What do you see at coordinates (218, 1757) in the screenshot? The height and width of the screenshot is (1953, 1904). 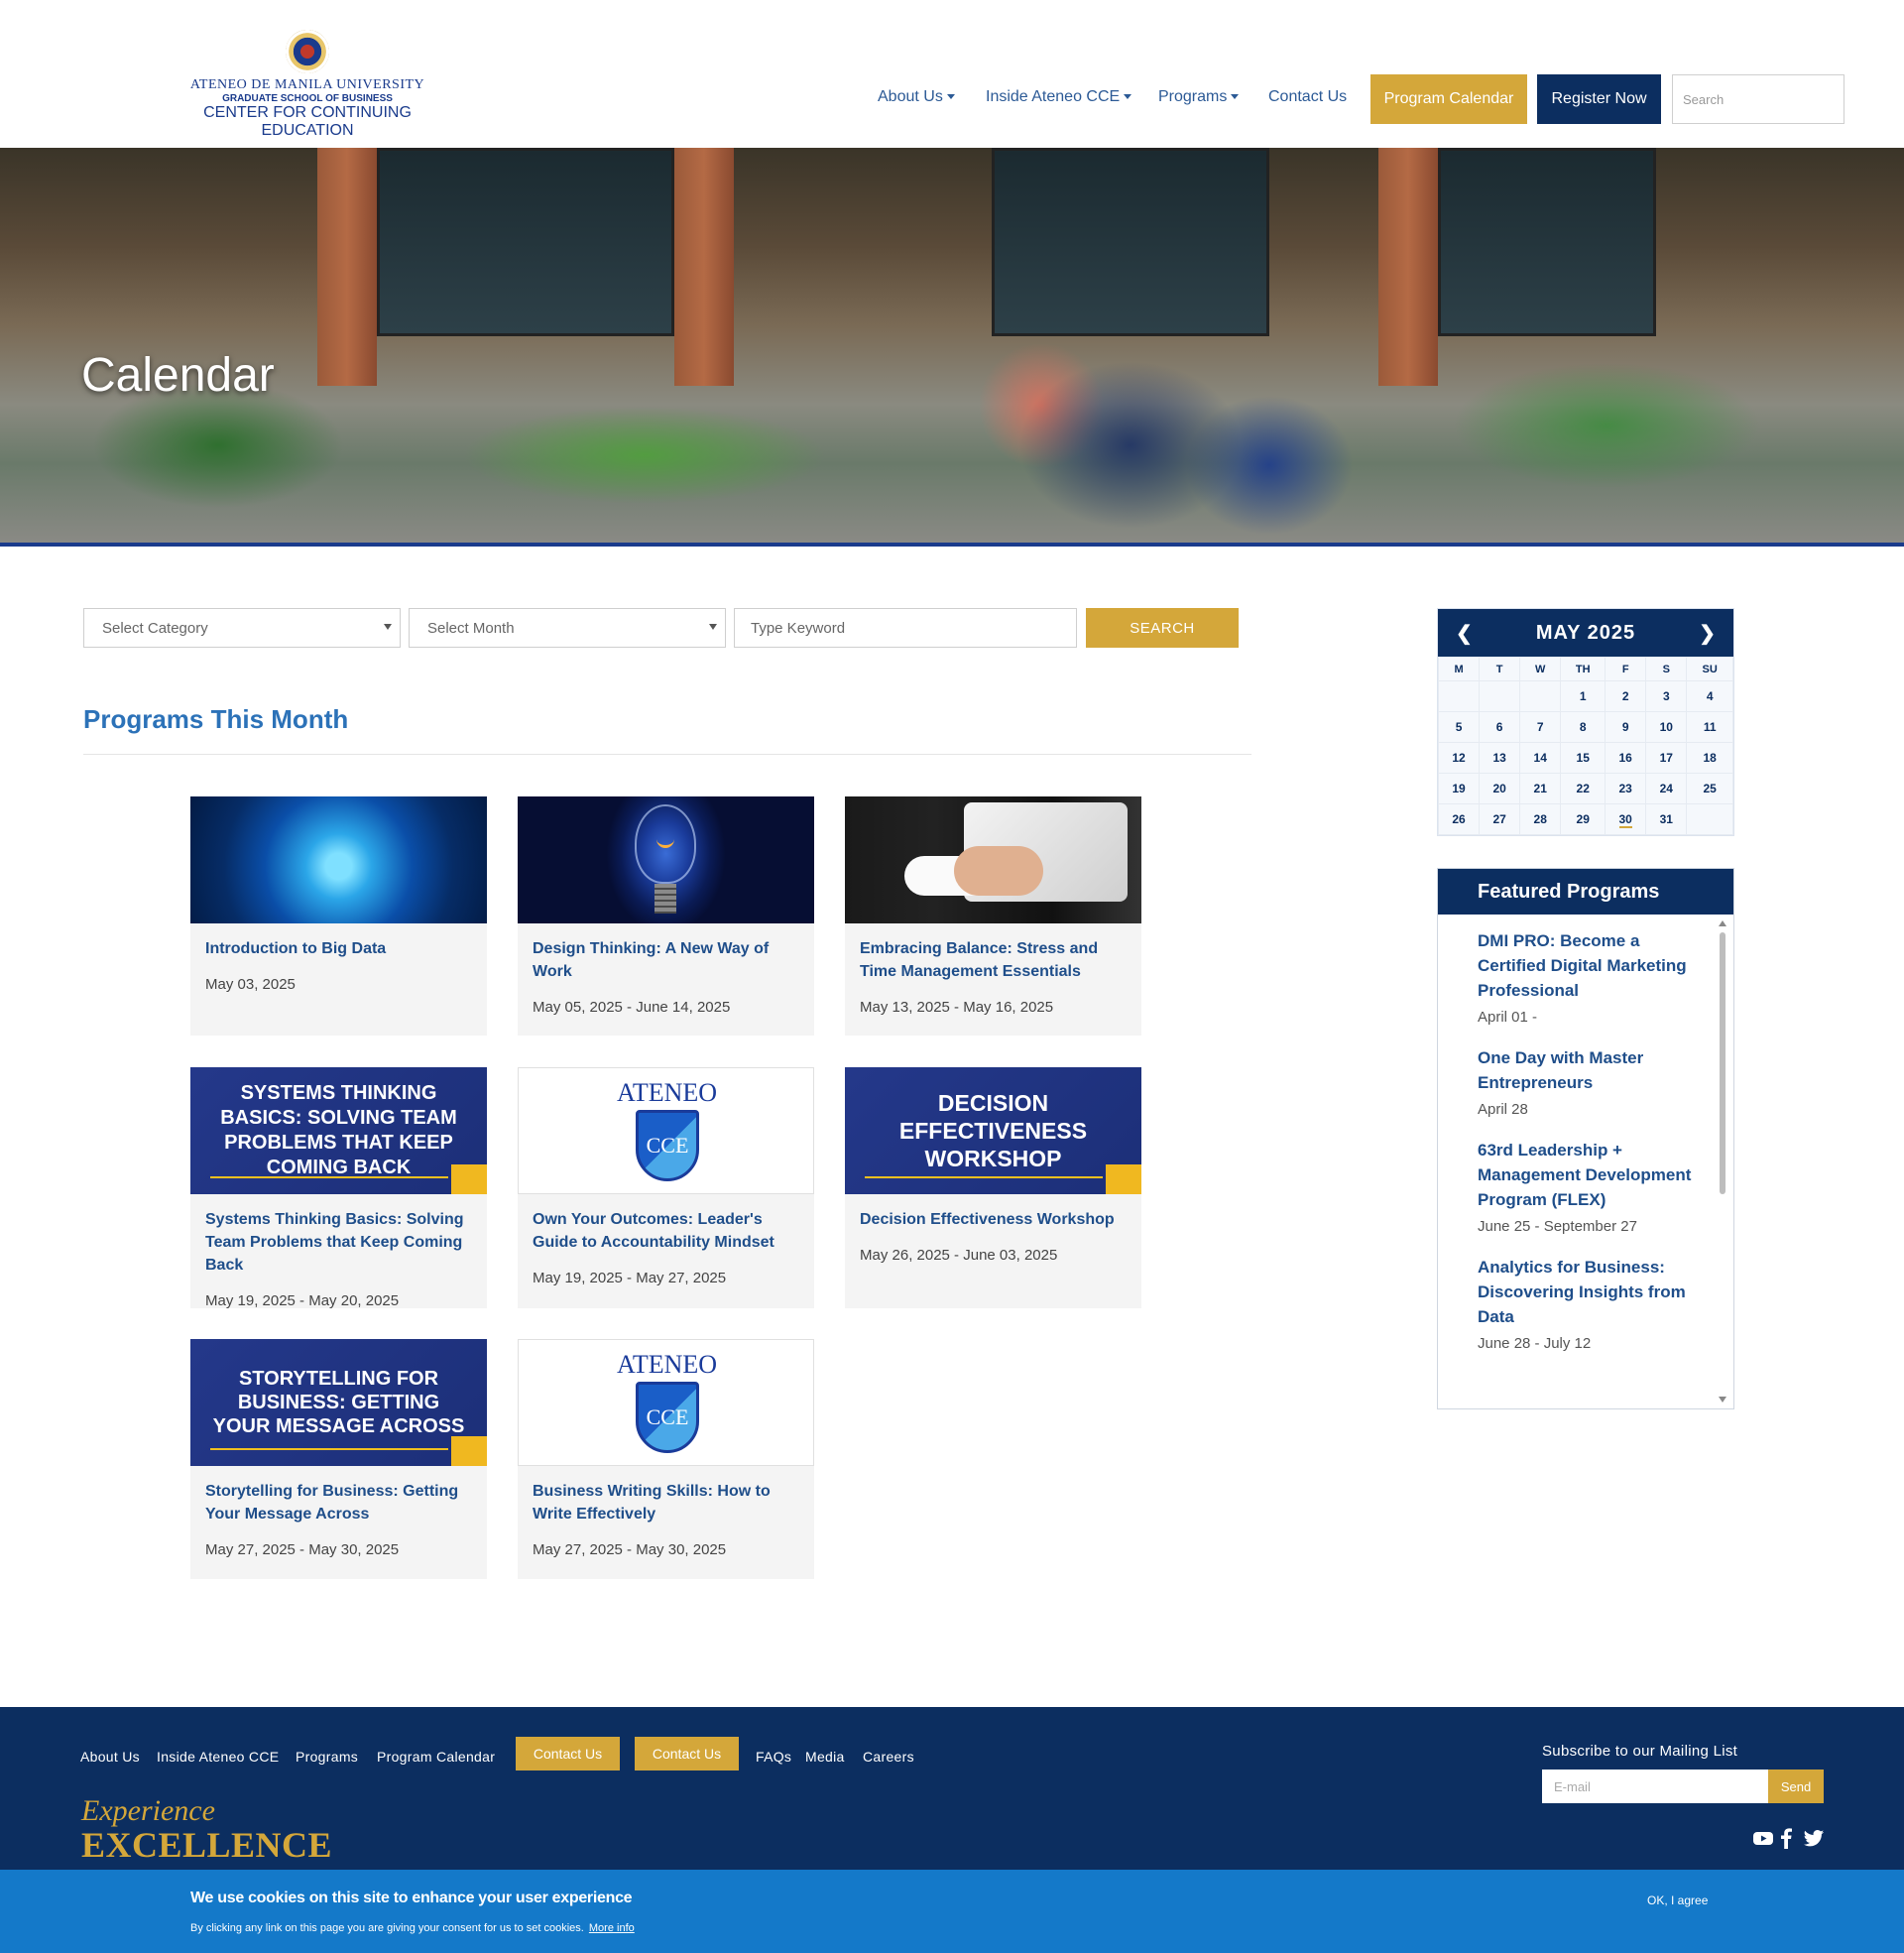 I see `footer-link-inside-ateneo-cce: Inside Ateneo CCE` at bounding box center [218, 1757].